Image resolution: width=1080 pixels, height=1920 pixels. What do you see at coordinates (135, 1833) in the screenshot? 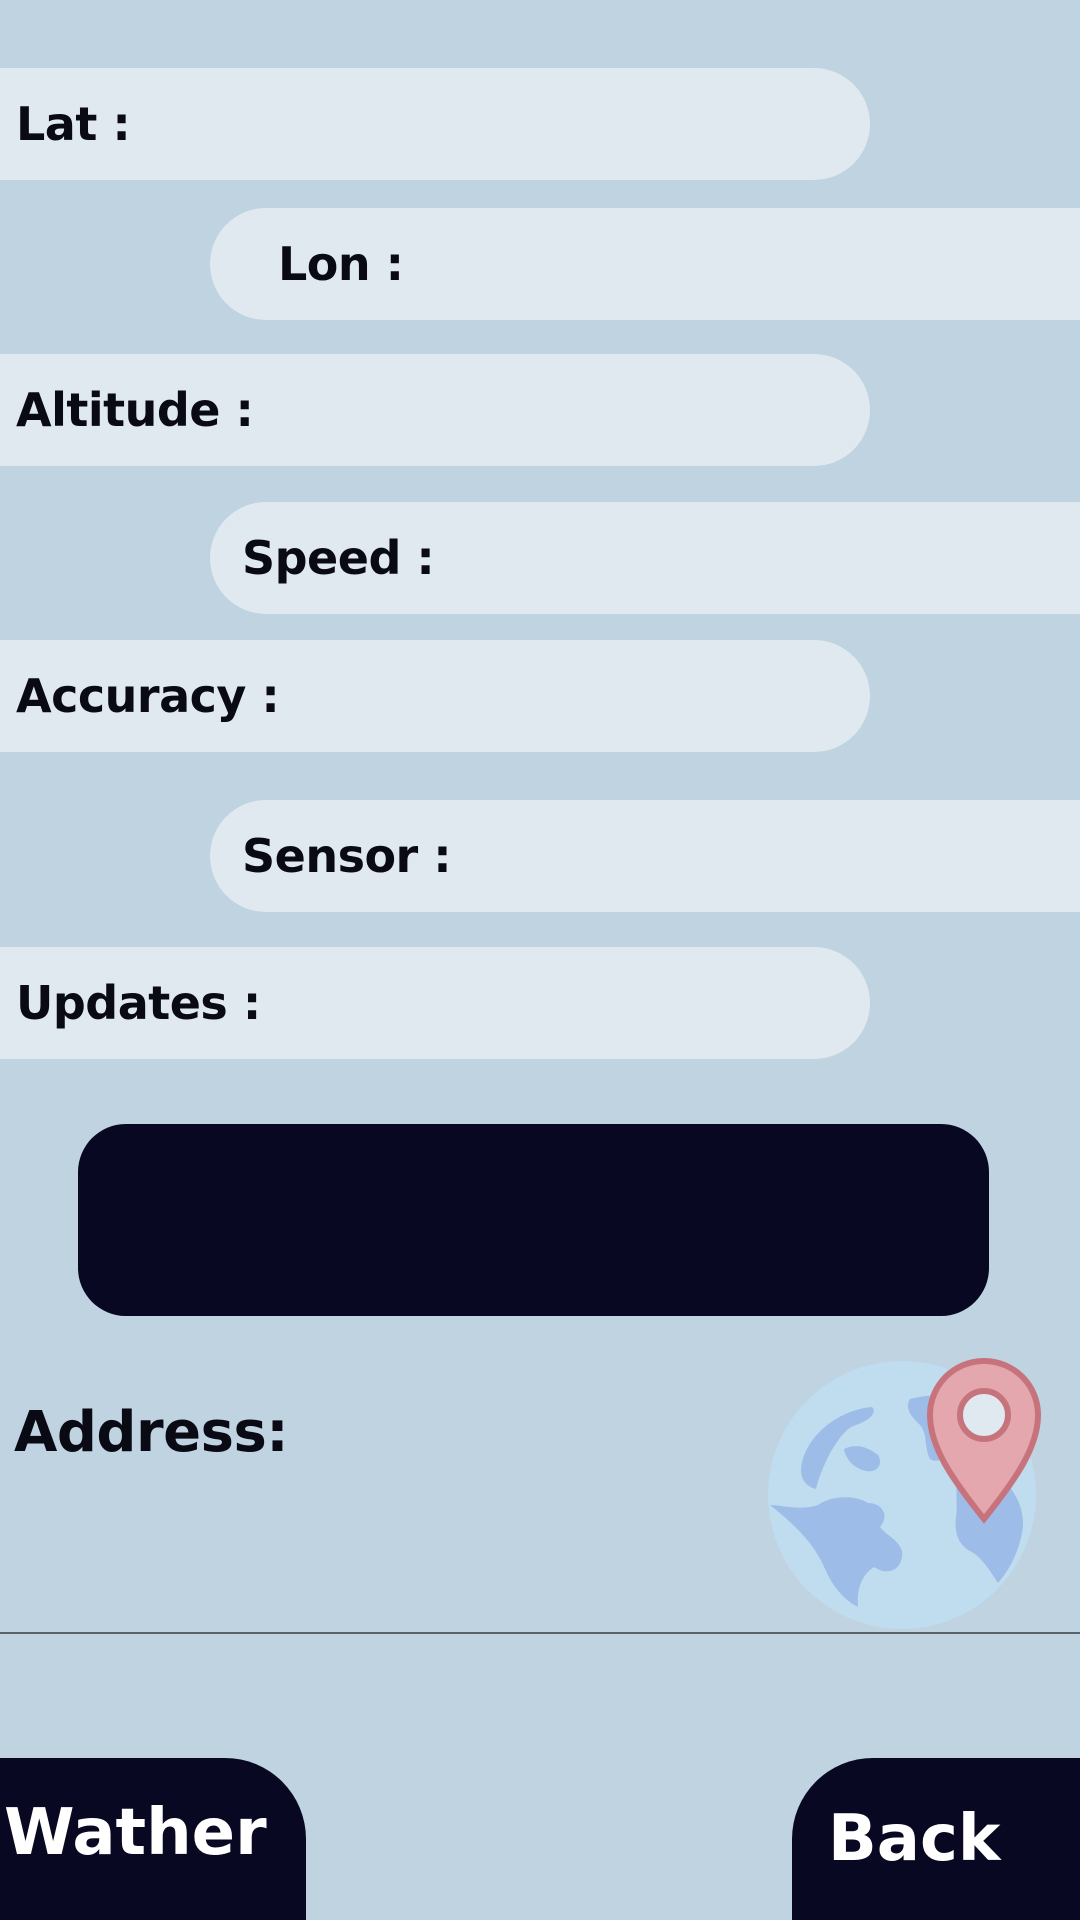
I see `weather-button-label: Wather` at bounding box center [135, 1833].